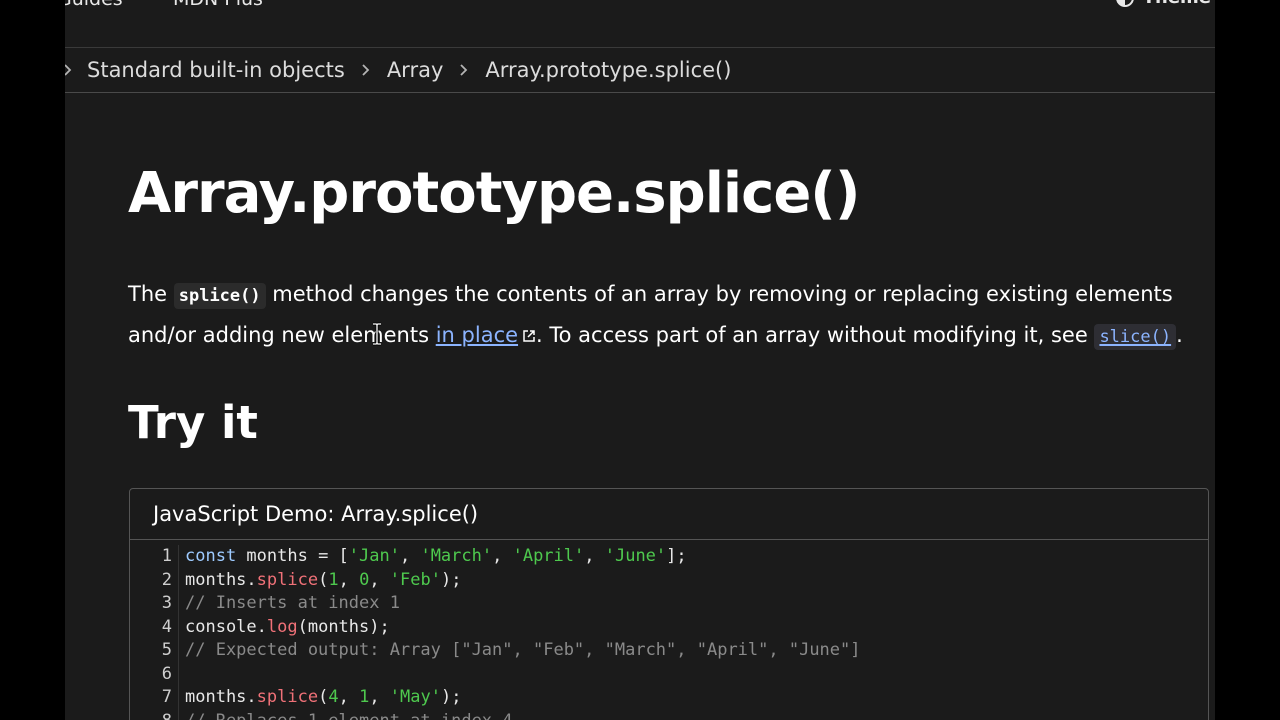  Describe the element at coordinates (635, 556) in the screenshot. I see `code-token: 'June'` at that location.